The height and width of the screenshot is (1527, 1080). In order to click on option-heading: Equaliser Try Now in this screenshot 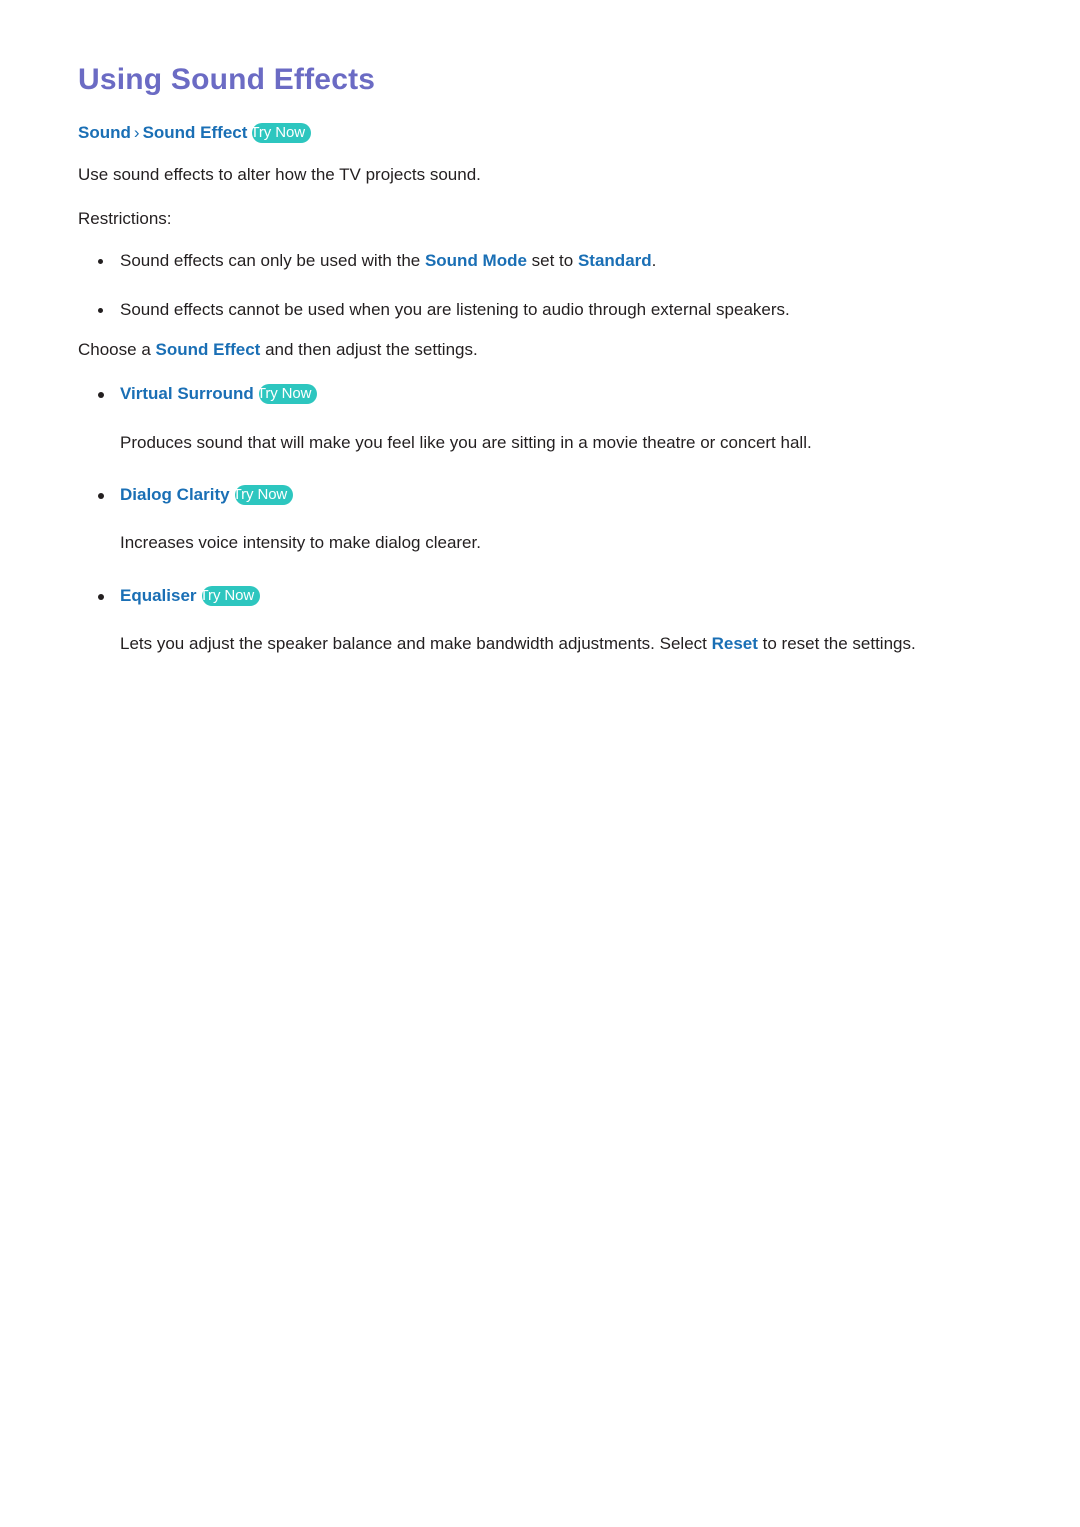, I will do `click(543, 596)`.